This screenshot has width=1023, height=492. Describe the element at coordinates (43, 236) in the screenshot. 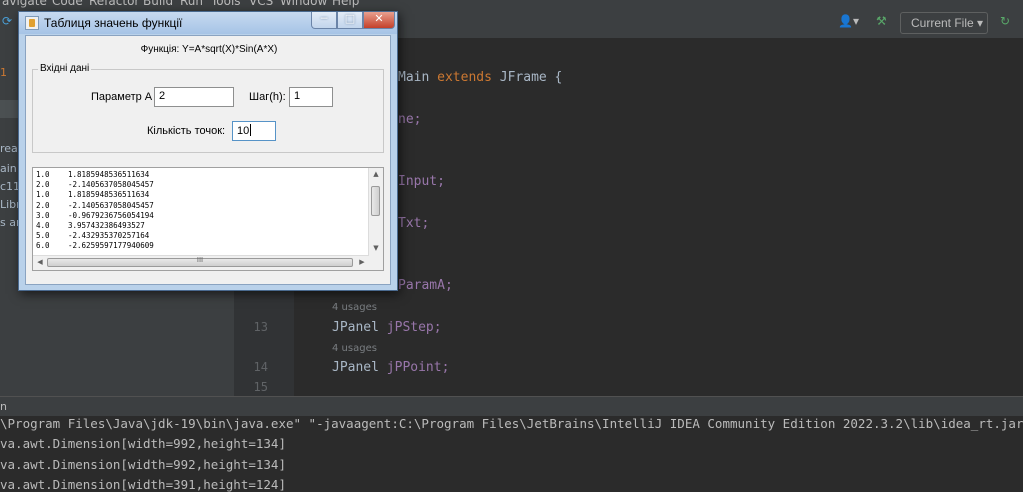

I see `result-x: 5.0` at that location.